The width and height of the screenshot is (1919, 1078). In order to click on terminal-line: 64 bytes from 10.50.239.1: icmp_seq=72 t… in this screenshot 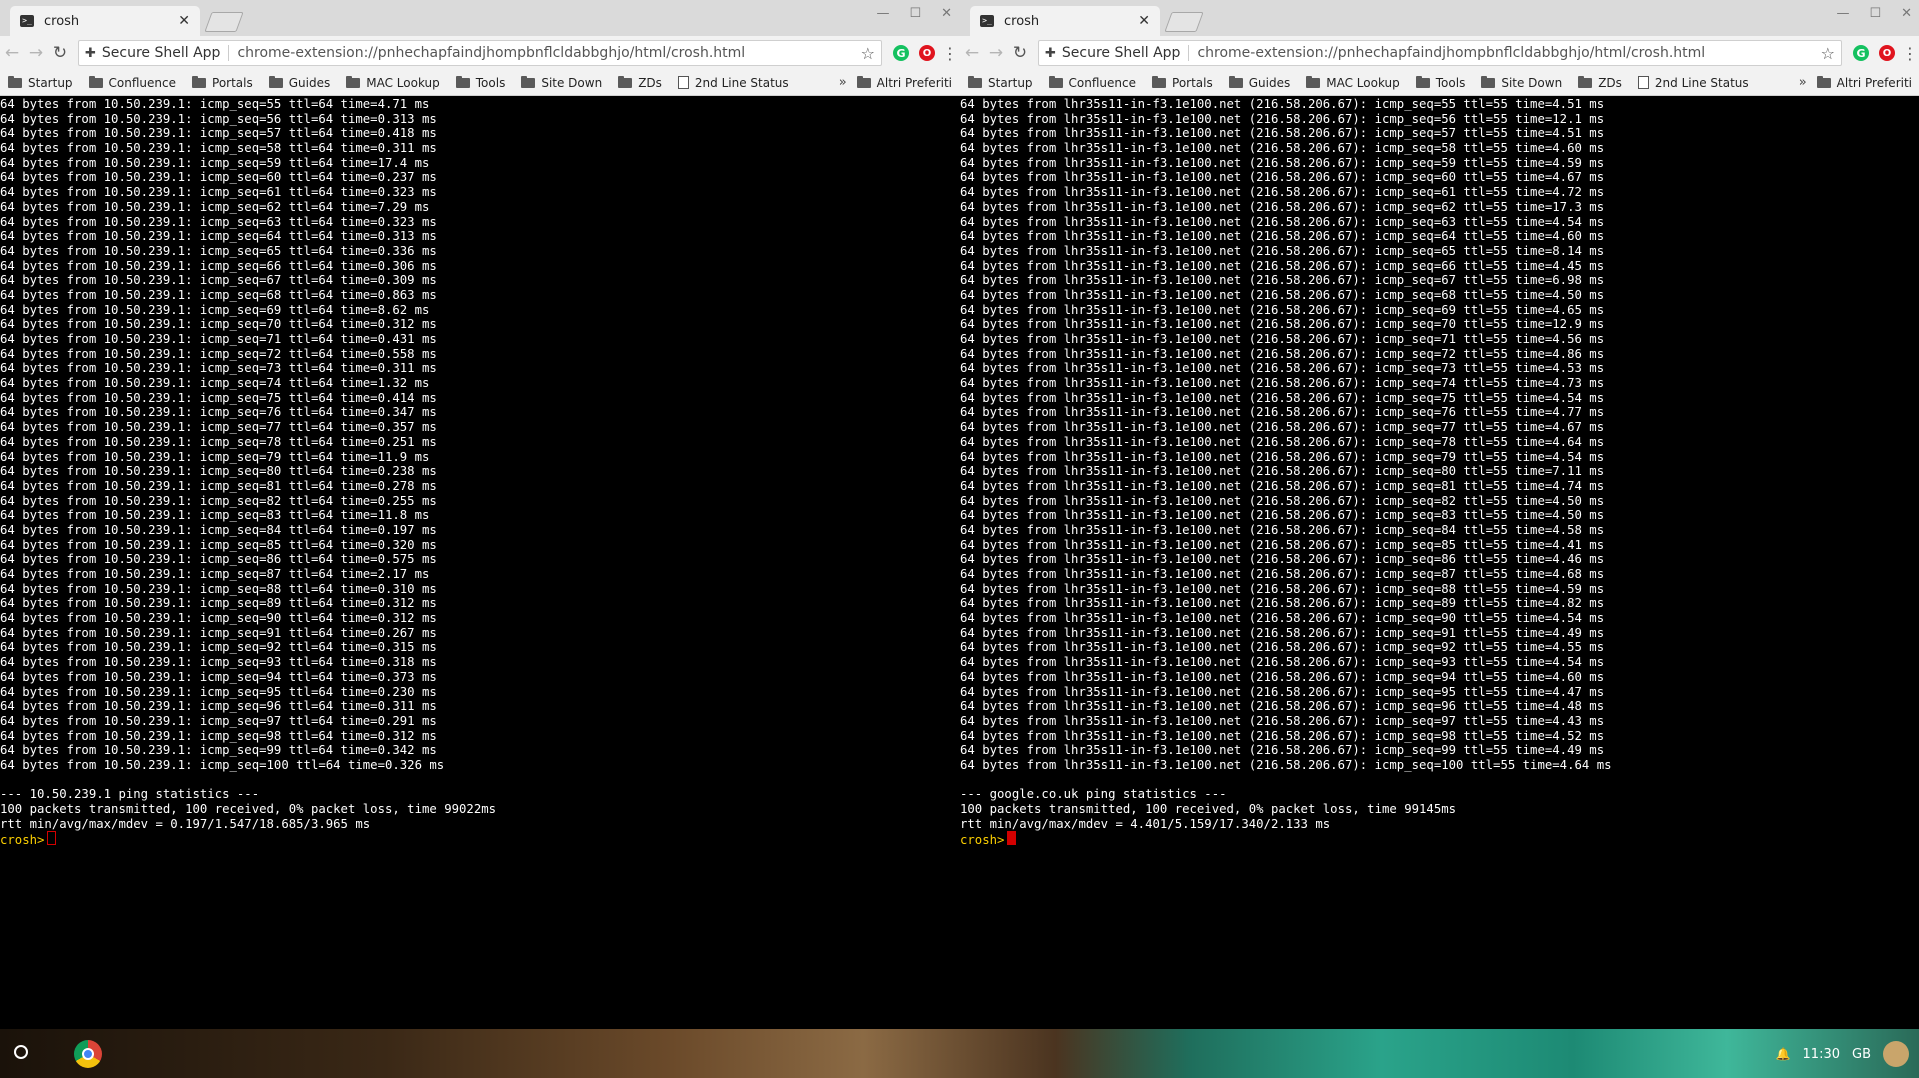, I will do `click(218, 353)`.